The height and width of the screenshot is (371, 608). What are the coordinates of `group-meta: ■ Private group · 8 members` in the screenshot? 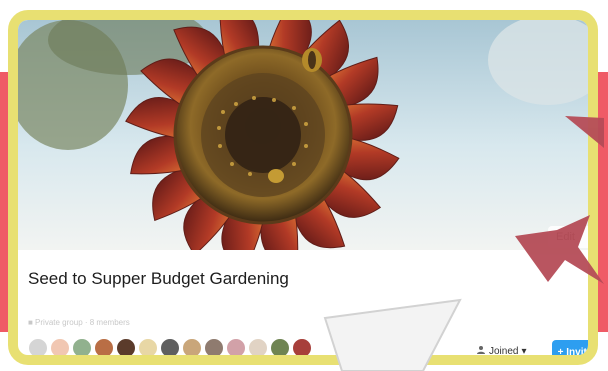 It's located at (79, 322).